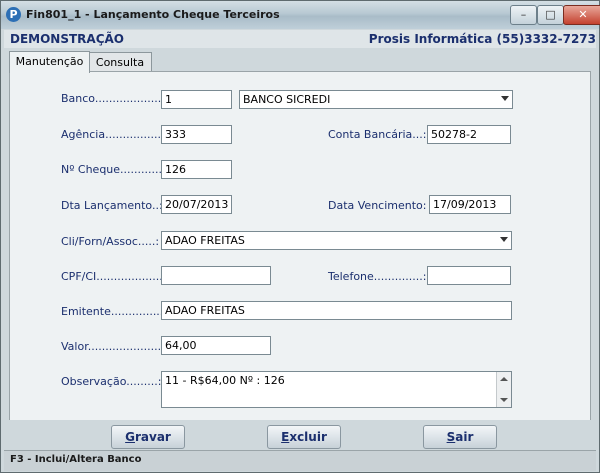 This screenshot has height=473, width=600. What do you see at coordinates (464, 437) in the screenshot?
I see `sair-label: air` at bounding box center [464, 437].